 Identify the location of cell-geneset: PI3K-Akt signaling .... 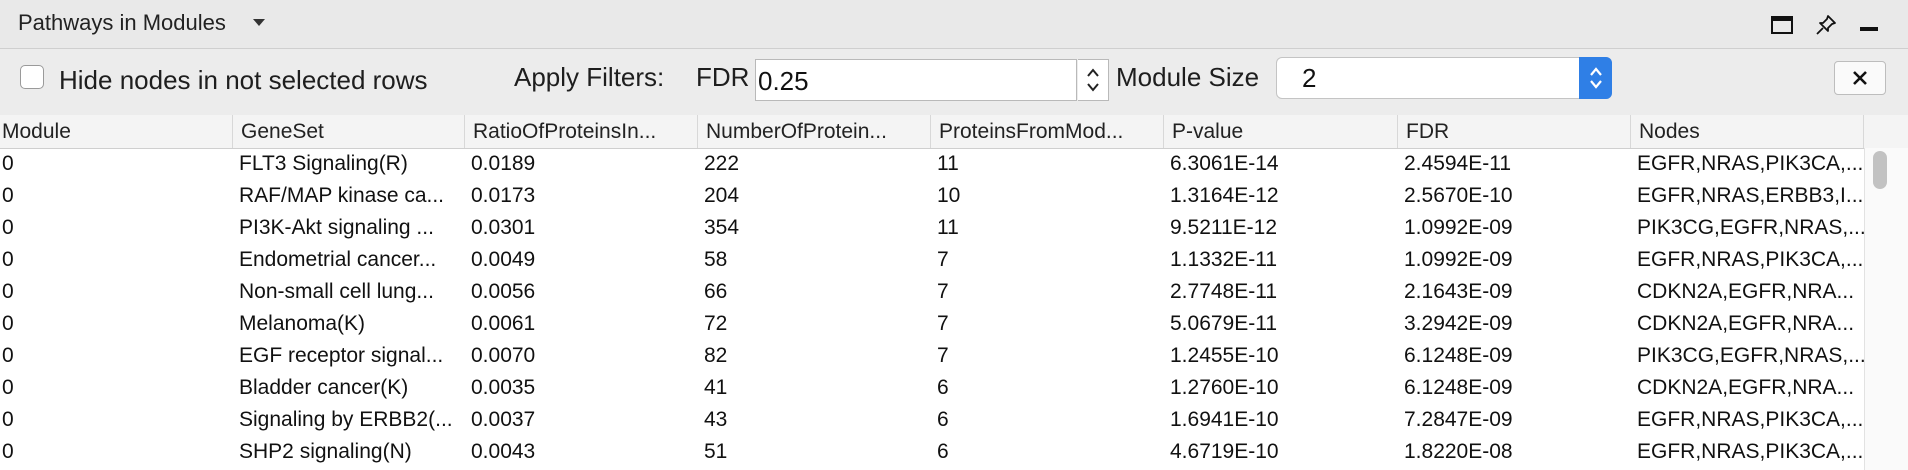
(336, 227).